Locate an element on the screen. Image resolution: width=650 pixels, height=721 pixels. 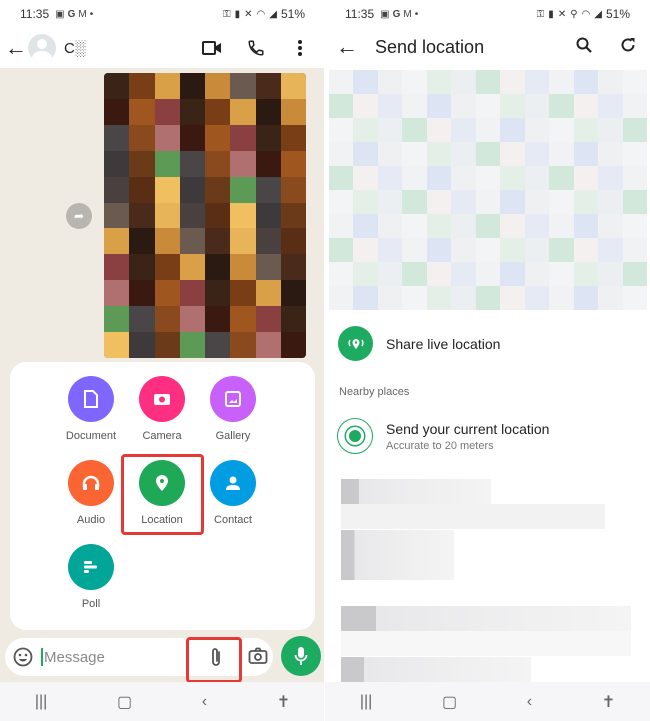
battery-percent: 51% is located at coordinates (617, 14).